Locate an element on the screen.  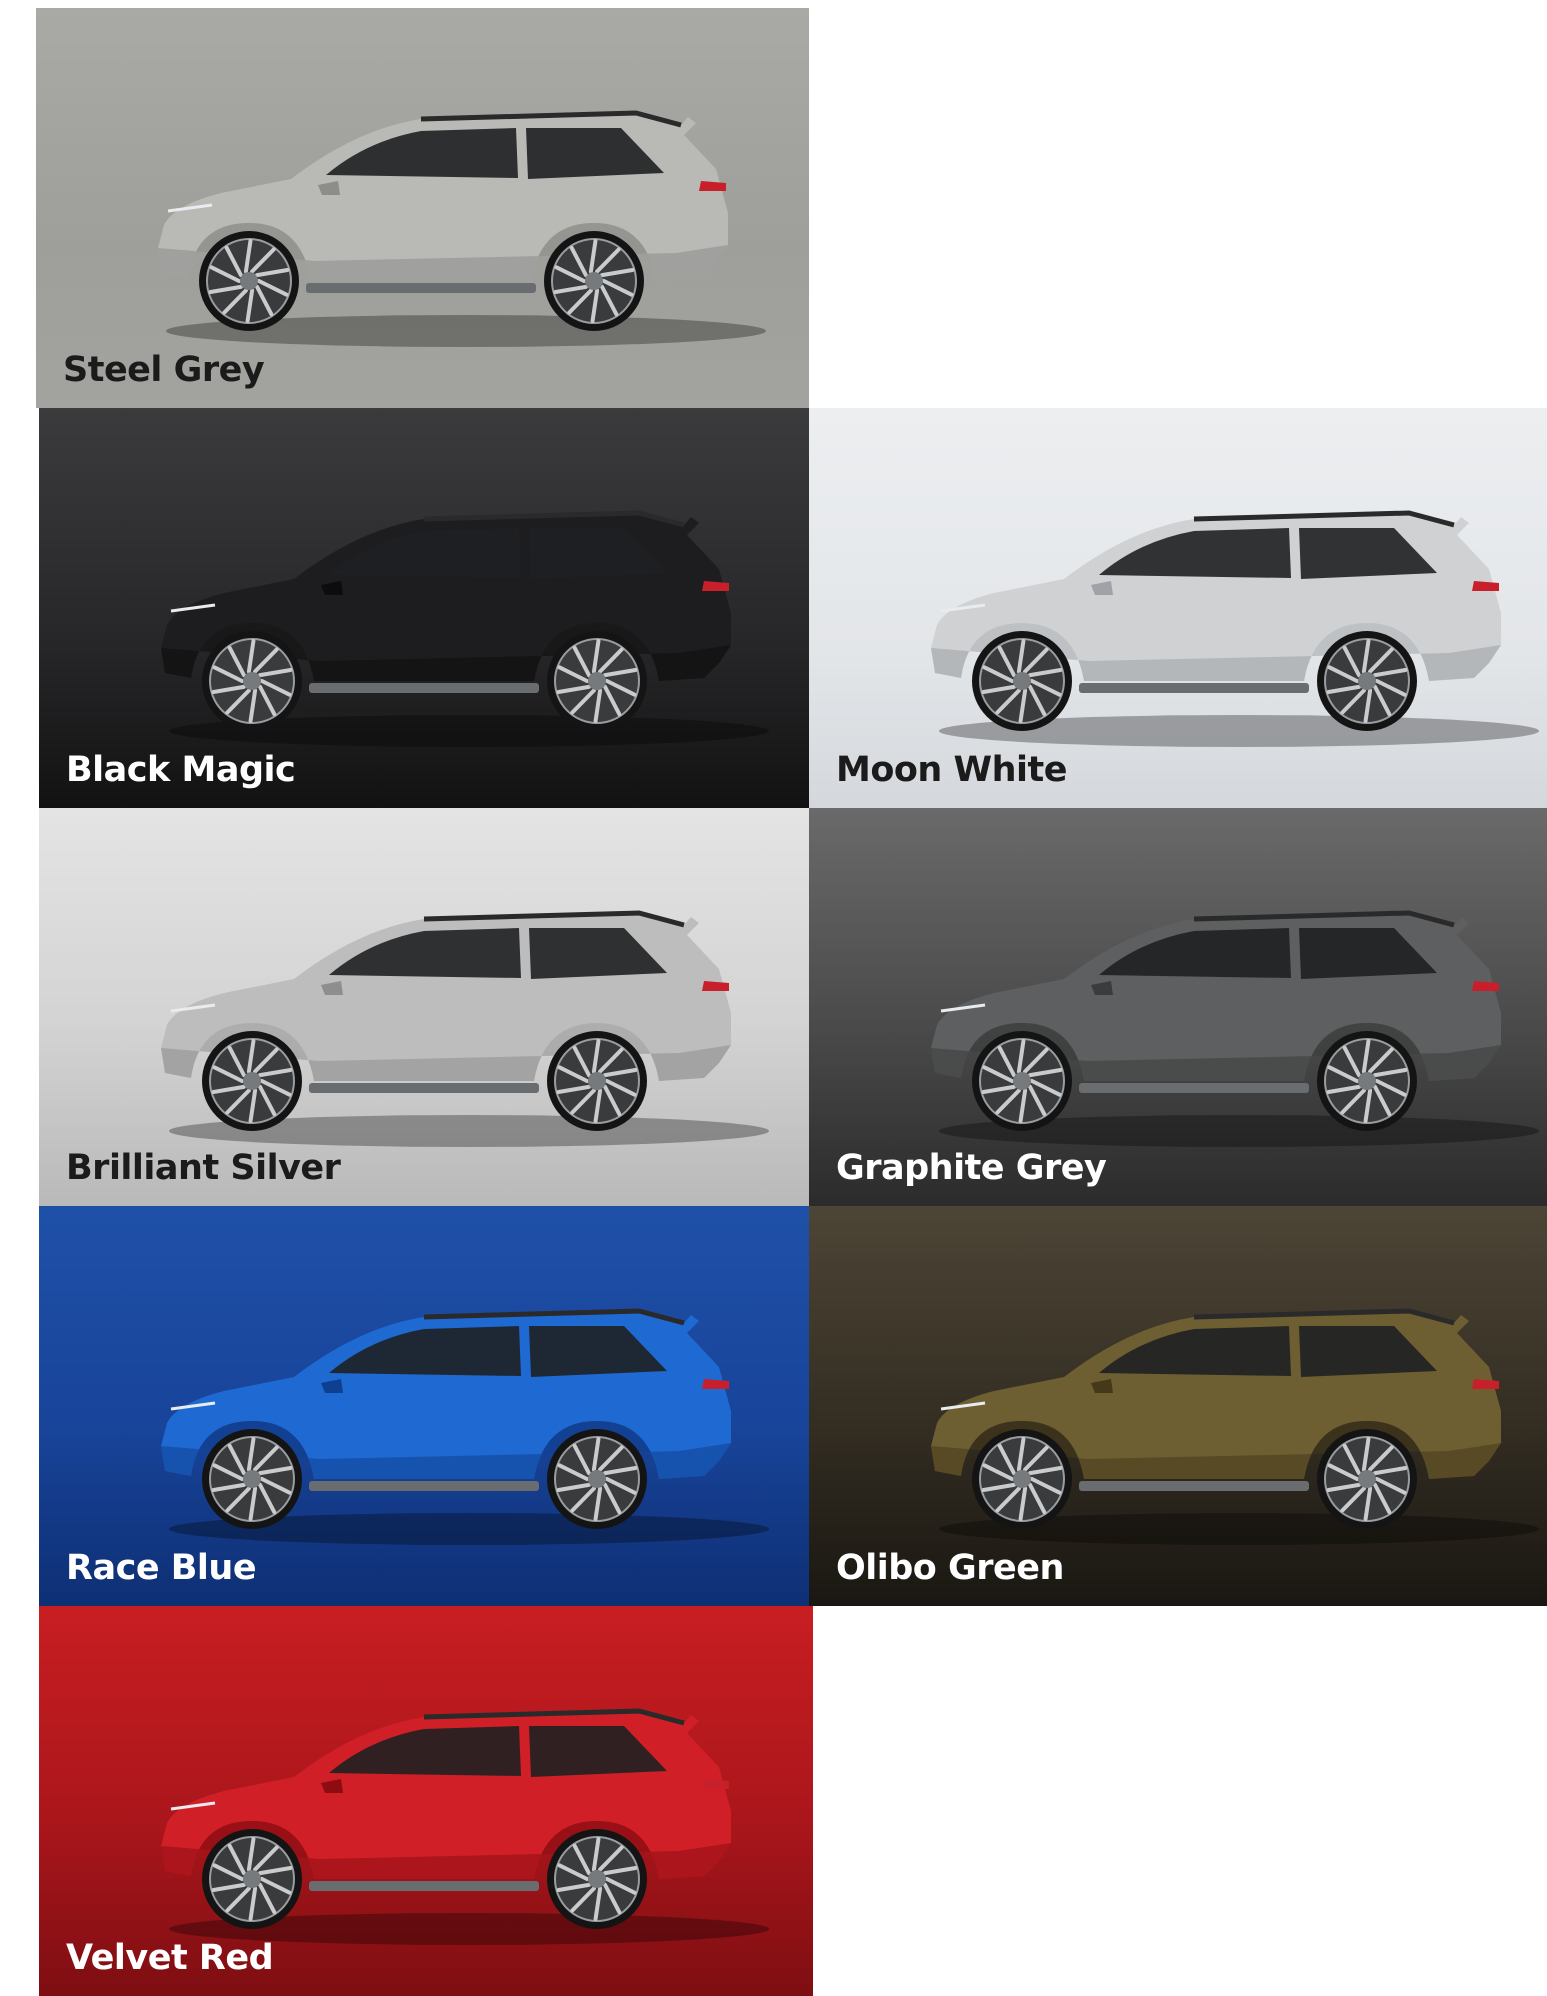
color-tile-black-magic: Black Magic is located at coordinates (424, 608).